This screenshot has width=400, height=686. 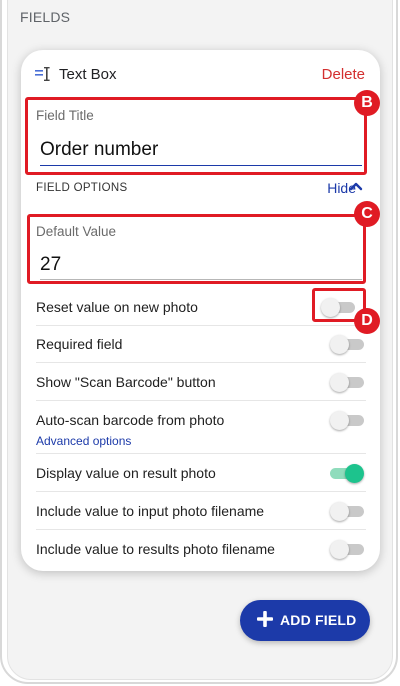 I want to click on required-field-toggle, so click(x=347, y=344).